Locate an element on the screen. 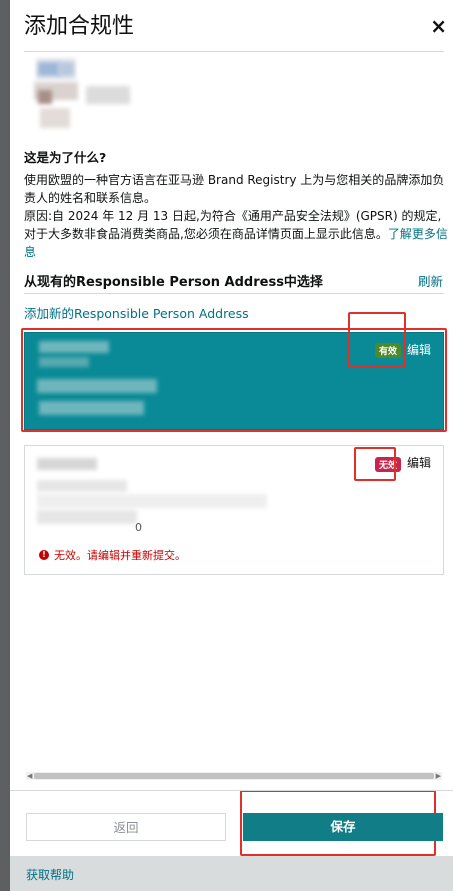 This screenshot has height=891, width=453. address-fragment: 0 is located at coordinates (138, 527).